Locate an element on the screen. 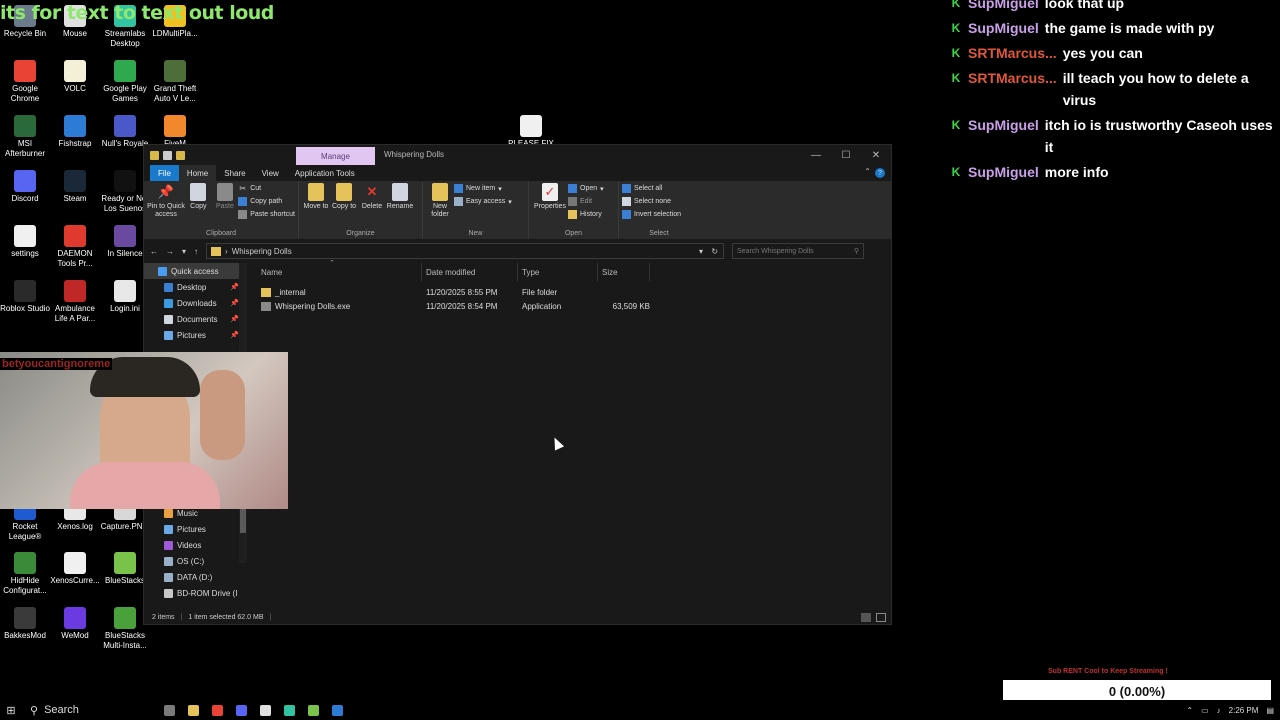 This screenshot has width=1280, height=720. volume-icon: ♪ is located at coordinates (1219, 710).